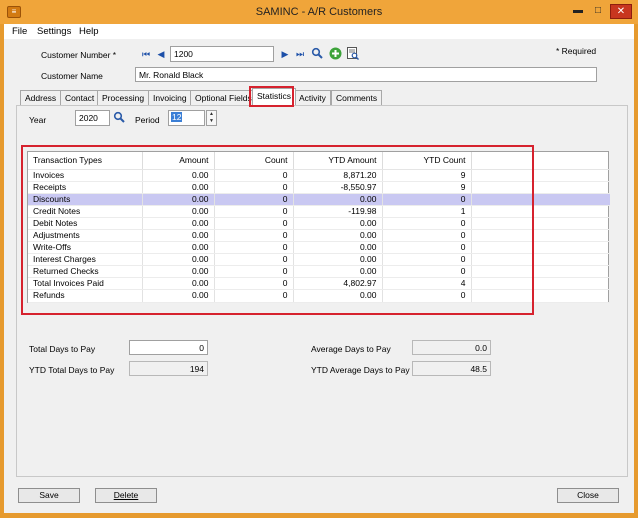 The width and height of the screenshot is (638, 518). What do you see at coordinates (89, 31) in the screenshot?
I see `menu-help: Help` at bounding box center [89, 31].